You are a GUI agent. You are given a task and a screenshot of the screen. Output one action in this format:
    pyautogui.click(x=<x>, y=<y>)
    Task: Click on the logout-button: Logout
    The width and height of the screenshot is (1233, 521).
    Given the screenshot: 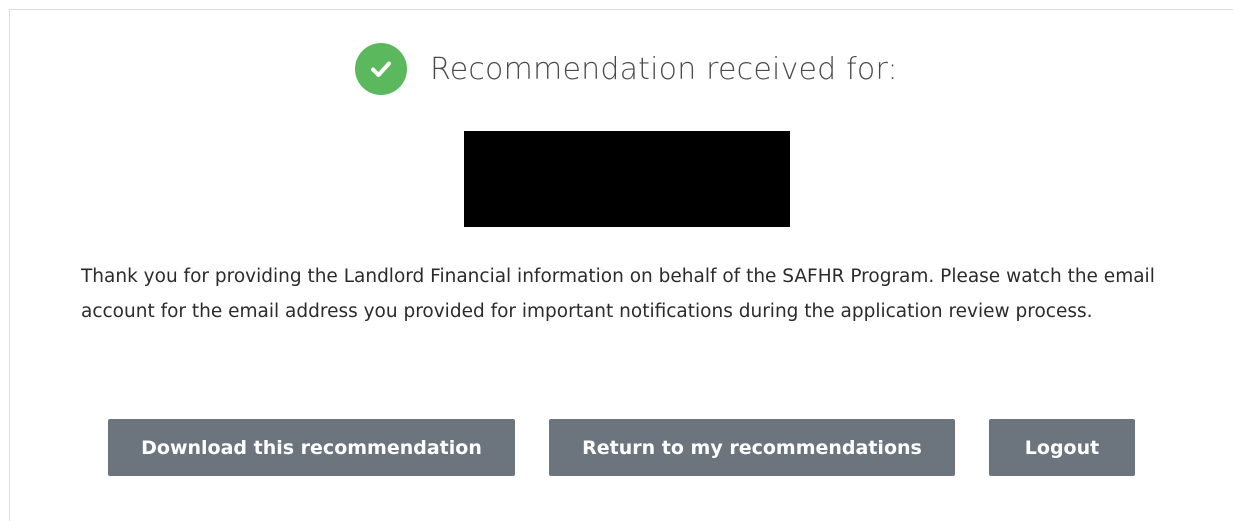 What is the action you would take?
    pyautogui.click(x=1062, y=447)
    